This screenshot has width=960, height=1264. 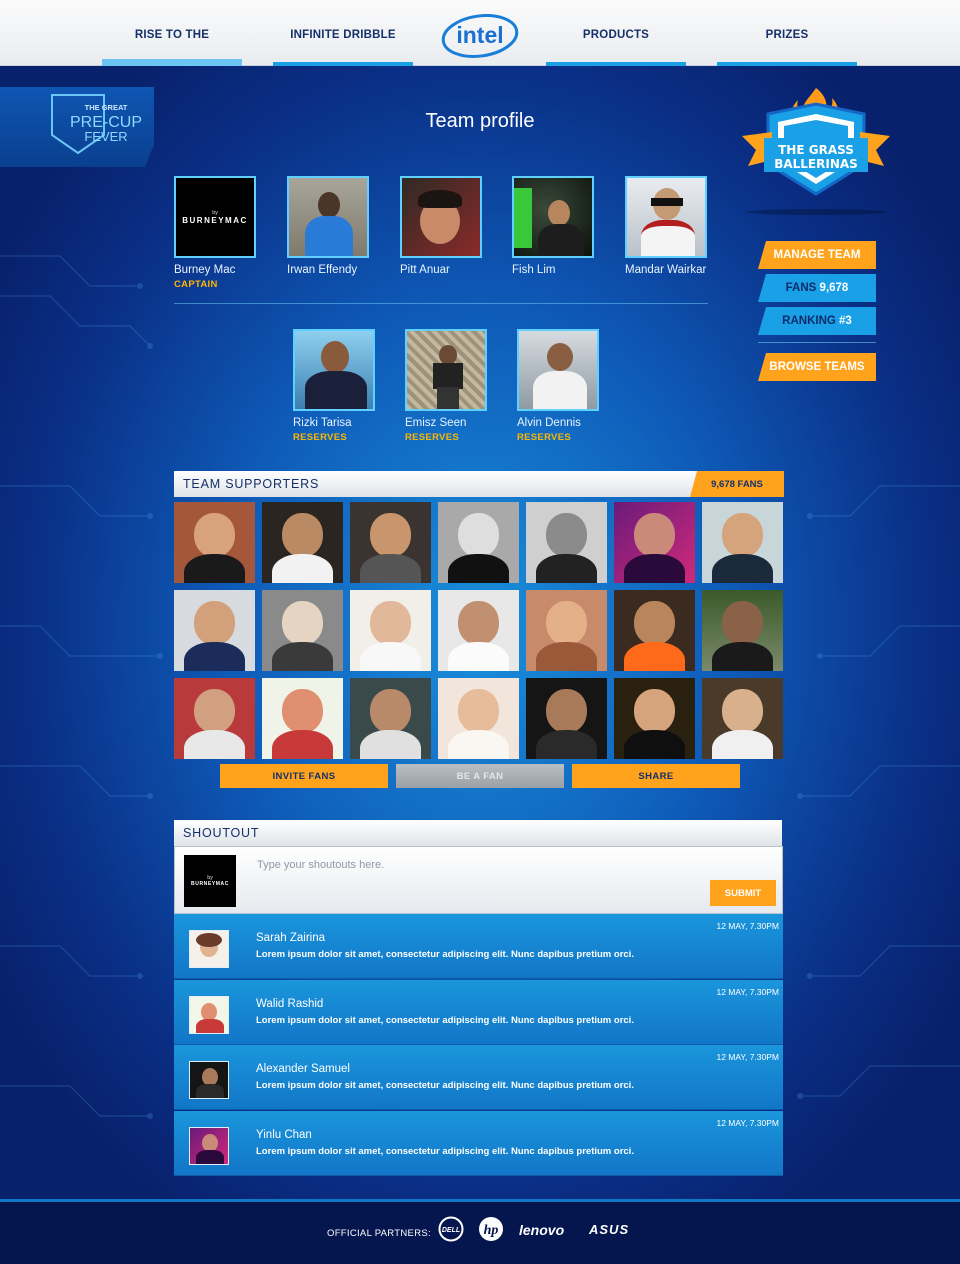 I want to click on members-divider, so click(x=441, y=303).